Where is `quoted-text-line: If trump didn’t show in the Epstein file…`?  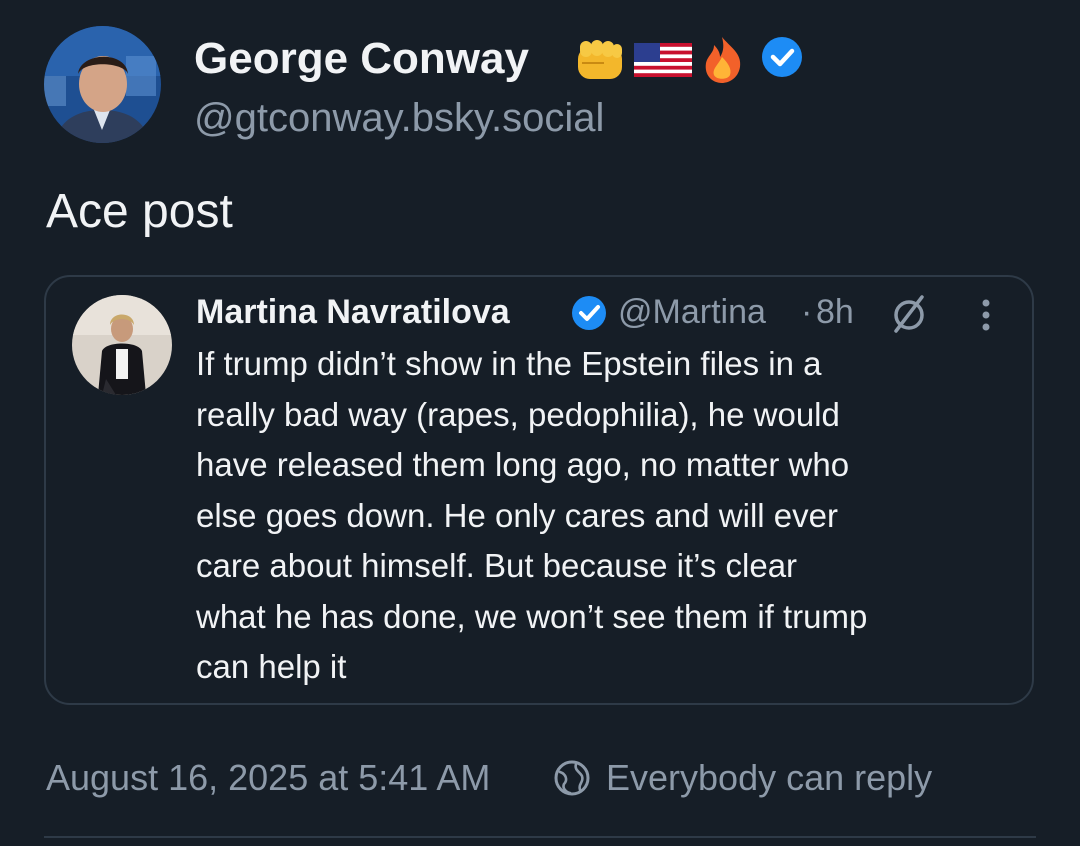 quoted-text-line: If trump didn’t show in the Epstein file… is located at coordinates (509, 363).